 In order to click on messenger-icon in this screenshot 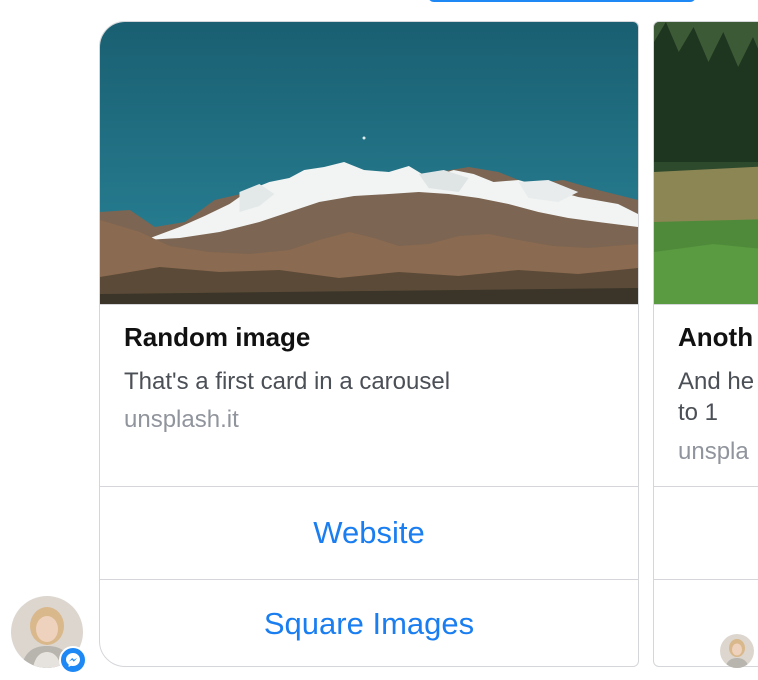, I will do `click(73, 660)`.